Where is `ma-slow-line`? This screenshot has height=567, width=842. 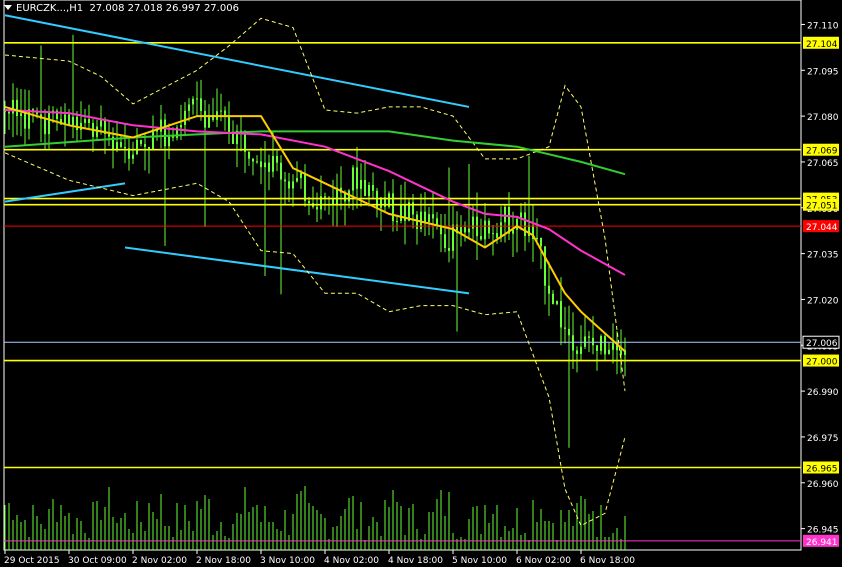 ma-slow-line is located at coordinates (315, 153).